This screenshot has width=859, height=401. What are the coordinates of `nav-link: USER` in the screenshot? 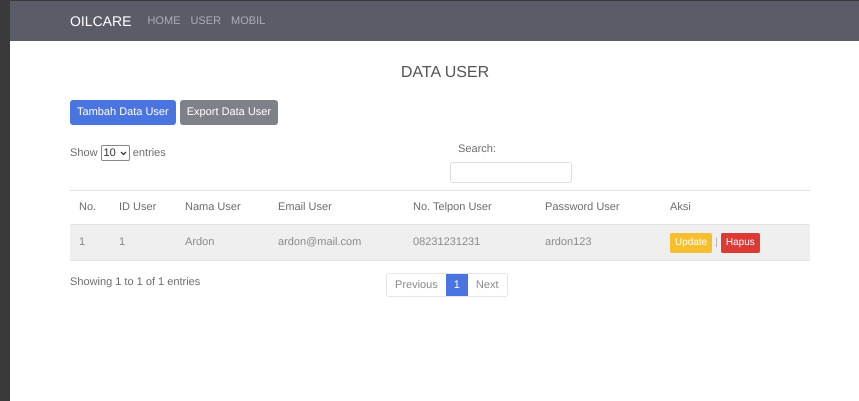 It's located at (206, 21).